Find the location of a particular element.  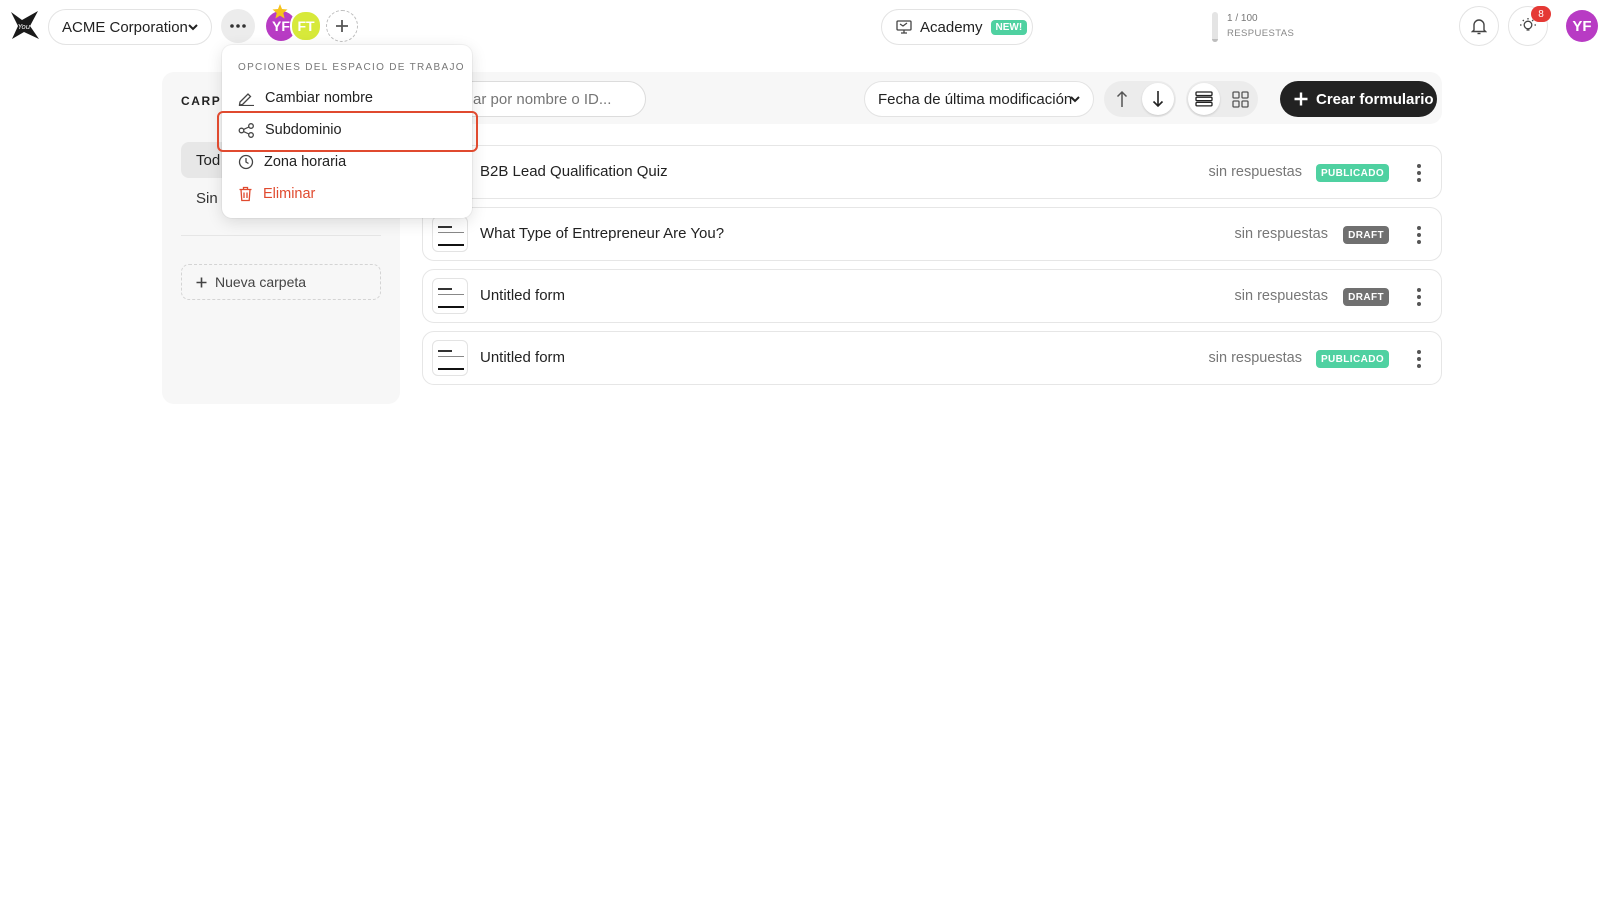

add-member-button is located at coordinates (342, 26).